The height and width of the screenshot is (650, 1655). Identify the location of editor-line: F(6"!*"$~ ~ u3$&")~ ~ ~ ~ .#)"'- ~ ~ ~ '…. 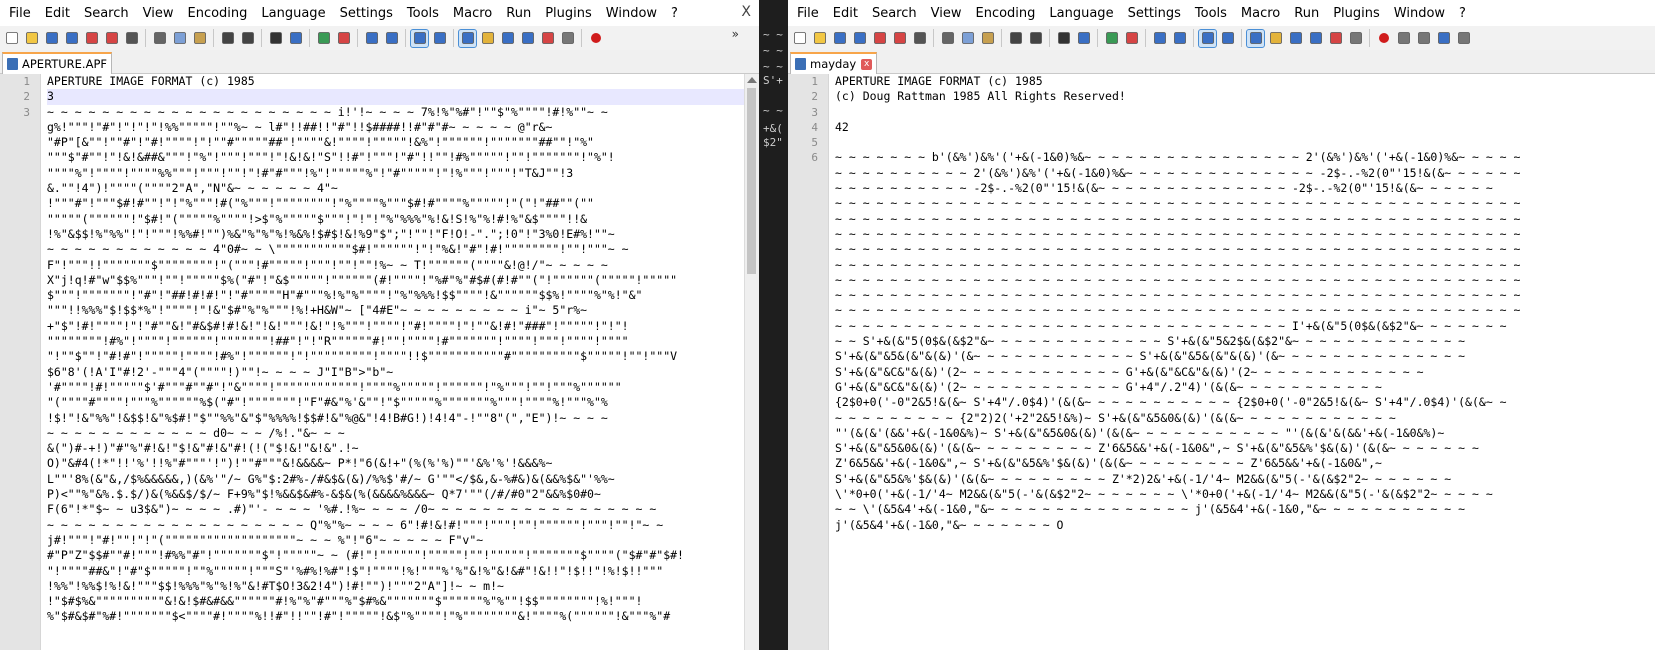
(379, 509).